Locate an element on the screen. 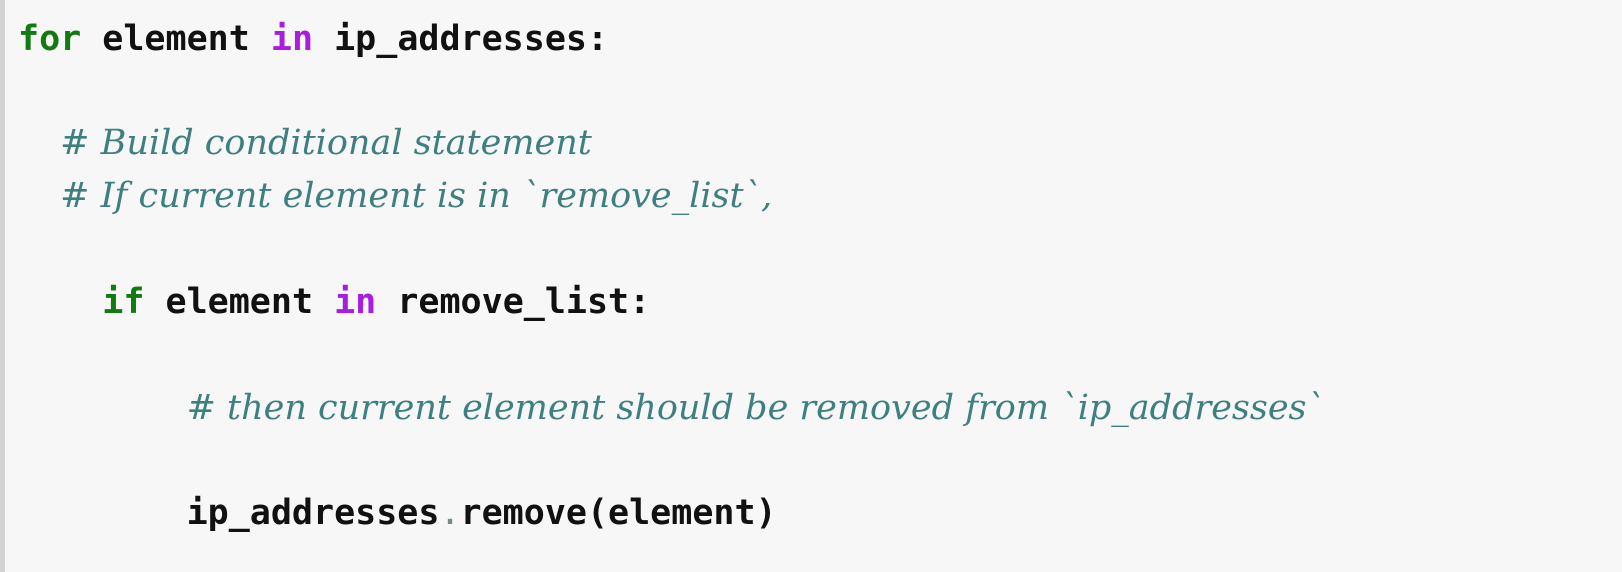 The width and height of the screenshot is (1622, 572). iterable-remove-list: remove_list: is located at coordinates (513, 302).